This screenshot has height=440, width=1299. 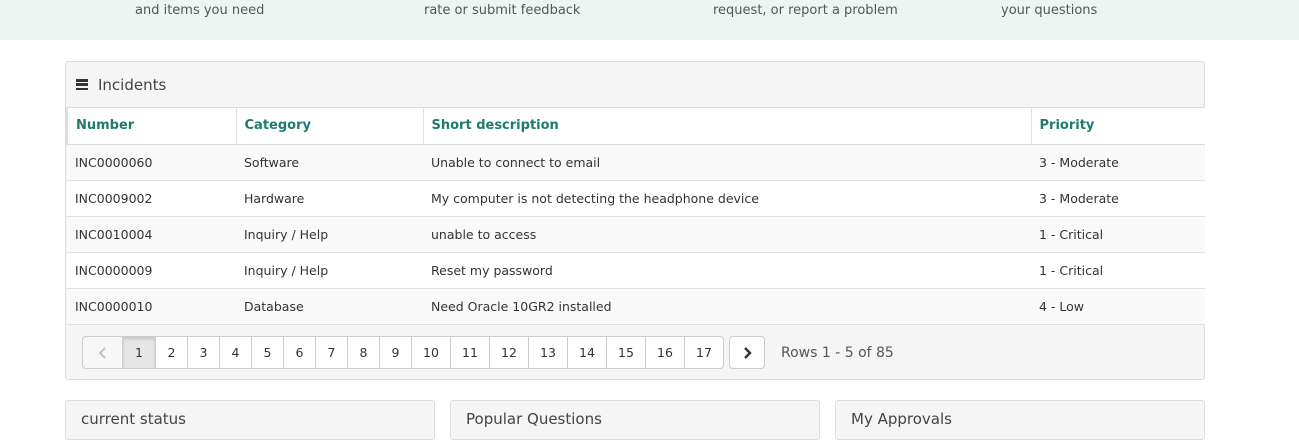 What do you see at coordinates (431, 352) in the screenshot?
I see `page-button-10: 10` at bounding box center [431, 352].